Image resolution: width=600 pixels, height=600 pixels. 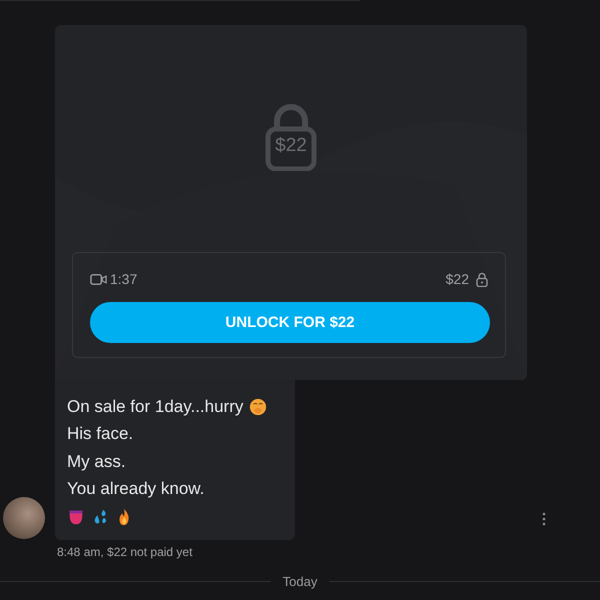 What do you see at coordinates (457, 279) in the screenshot?
I see `price-text: $22` at bounding box center [457, 279].